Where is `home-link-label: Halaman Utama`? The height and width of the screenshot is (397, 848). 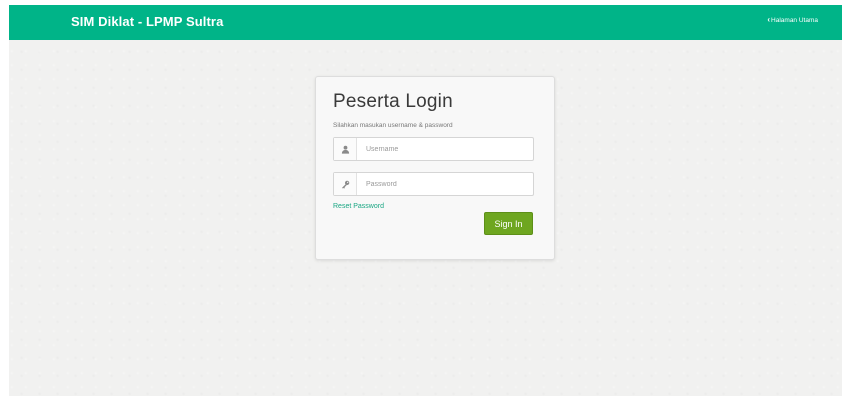
home-link-label: Halaman Utama is located at coordinates (794, 20).